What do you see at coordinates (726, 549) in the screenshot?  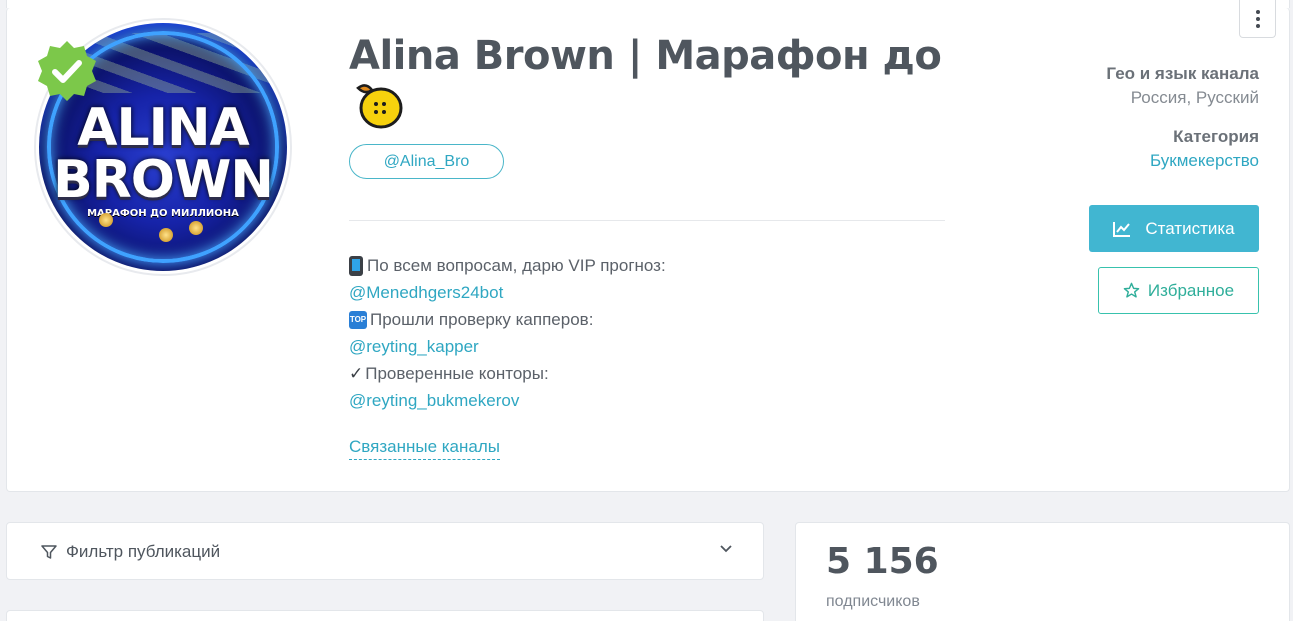 I see `chevron-down-icon` at bounding box center [726, 549].